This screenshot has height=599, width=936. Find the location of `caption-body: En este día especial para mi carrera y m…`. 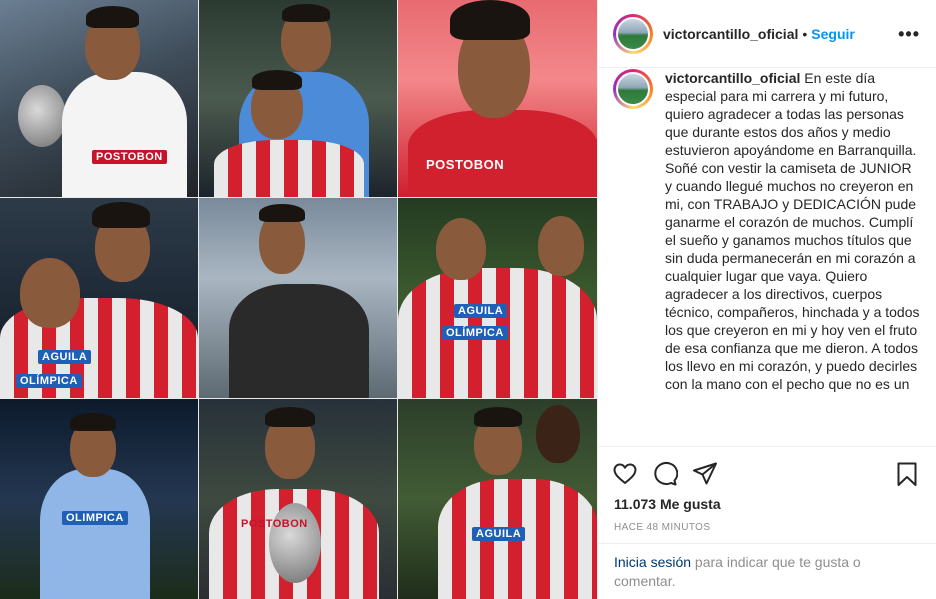

caption-body: En este día especial para mi carrera y m… is located at coordinates (792, 231).